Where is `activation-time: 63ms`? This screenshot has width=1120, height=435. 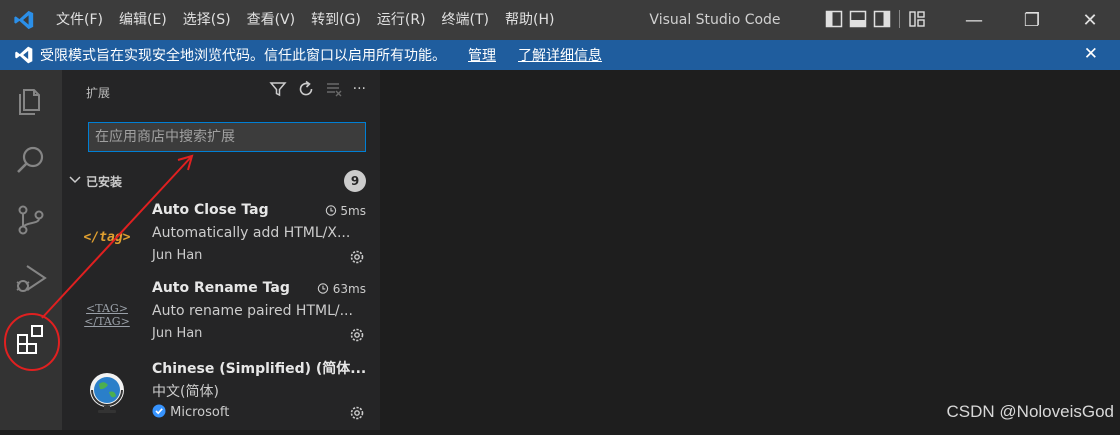 activation-time: 63ms is located at coordinates (341, 289).